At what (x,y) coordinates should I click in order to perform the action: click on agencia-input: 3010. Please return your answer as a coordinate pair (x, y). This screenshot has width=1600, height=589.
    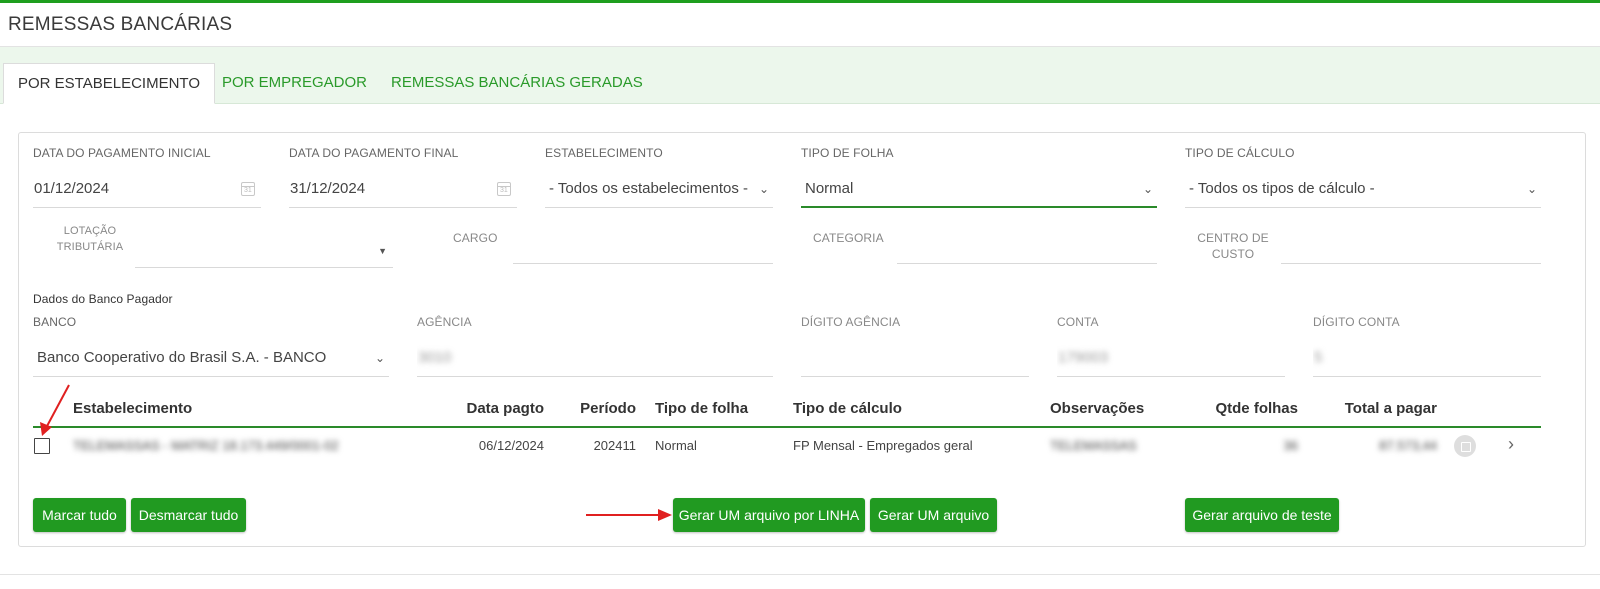
    Looking at the image, I should click on (595, 358).